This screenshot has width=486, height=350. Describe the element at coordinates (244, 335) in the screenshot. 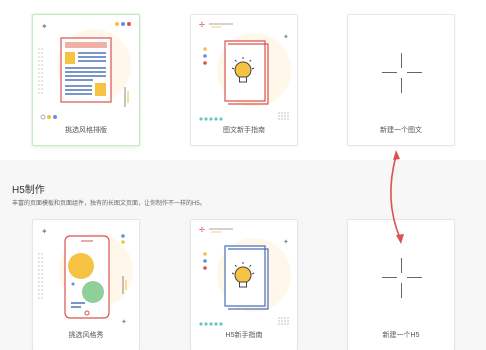

I see `card-label: H5新手指南` at that location.